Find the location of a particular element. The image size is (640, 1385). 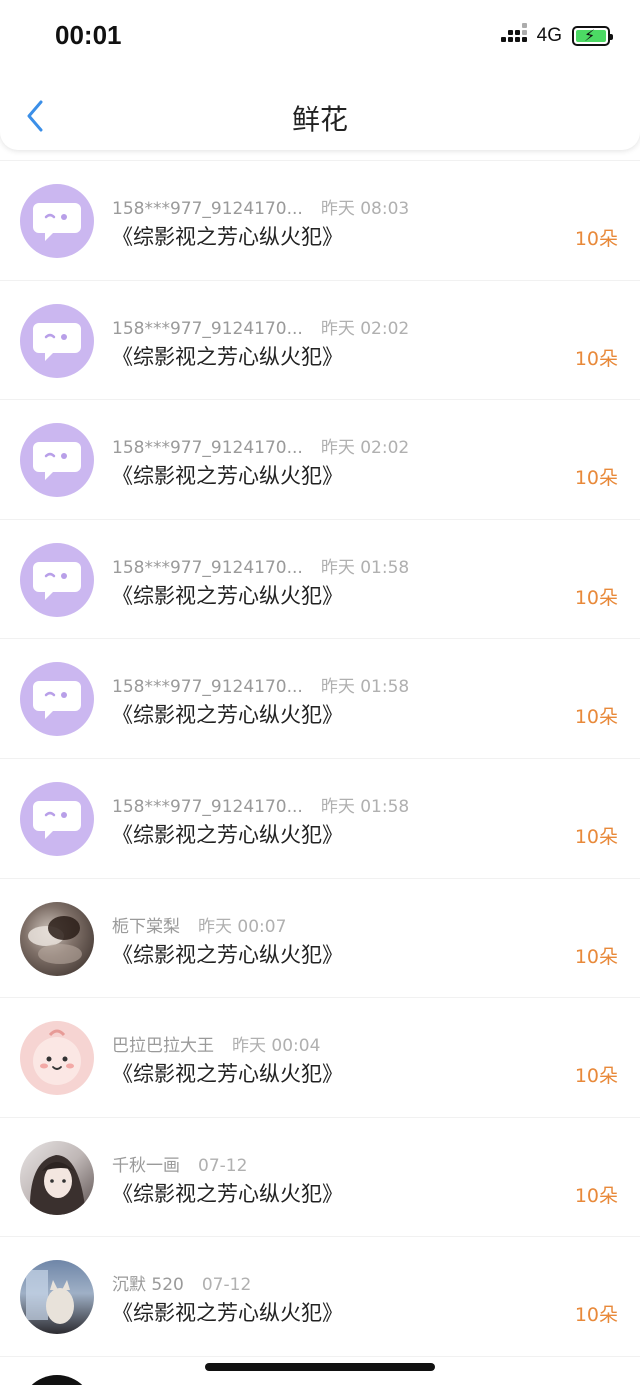

network-type: 4G is located at coordinates (549, 35).